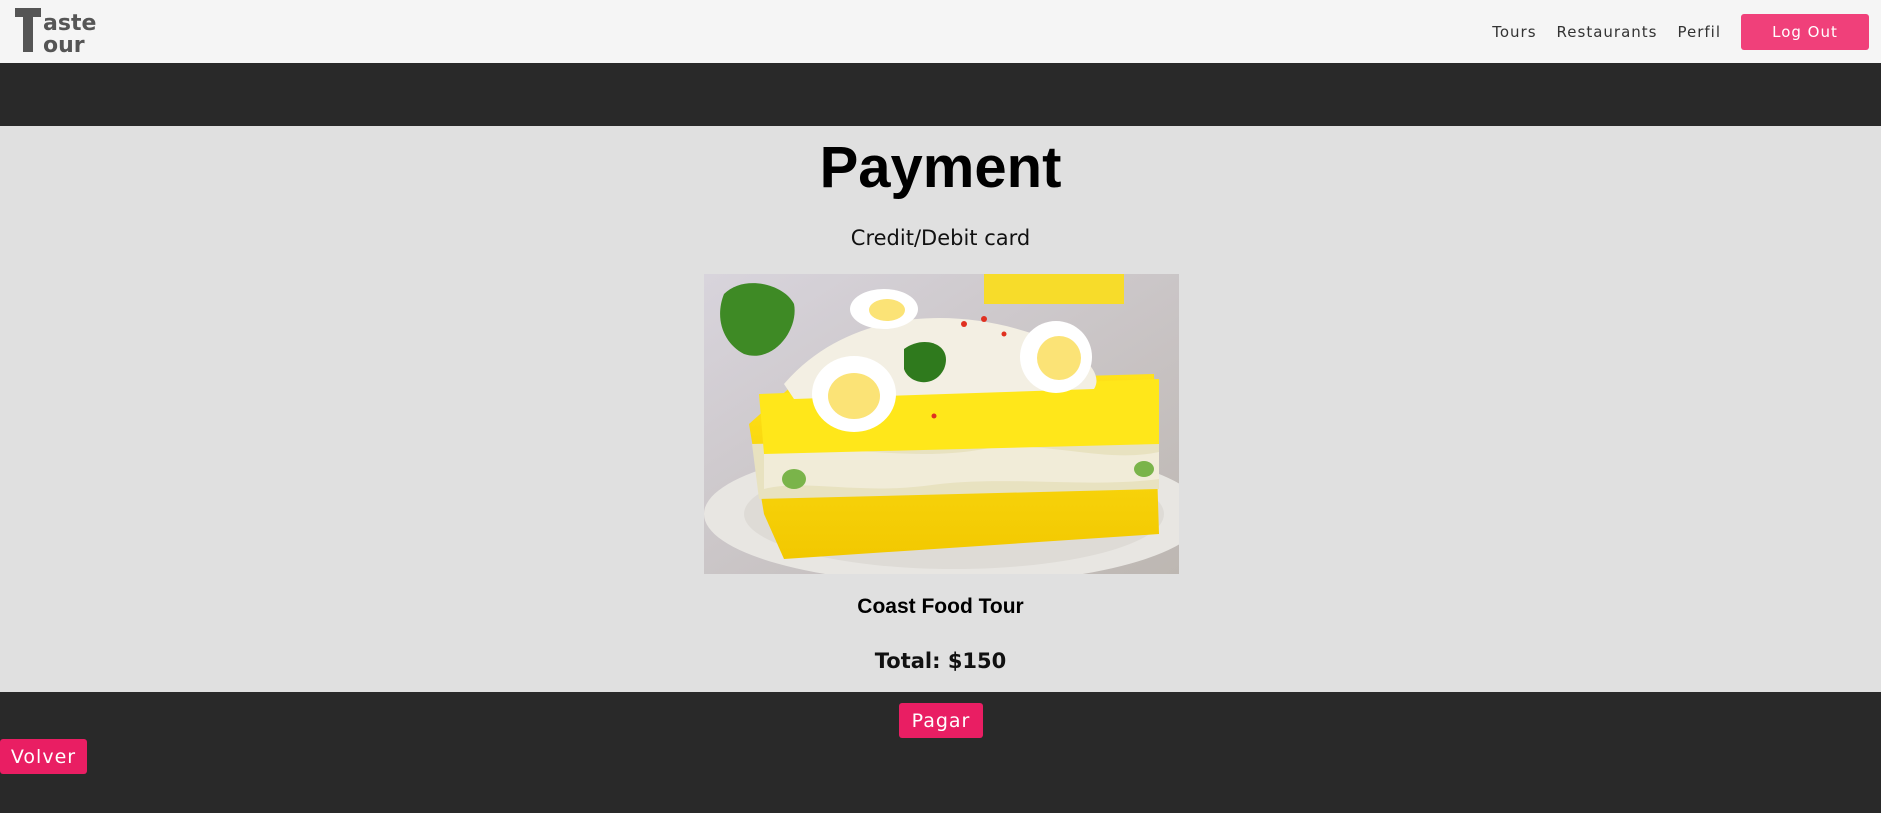 The image size is (1881, 813). I want to click on nav-links: Tours Restaurants Perfil Log Out, so click(1686, 32).